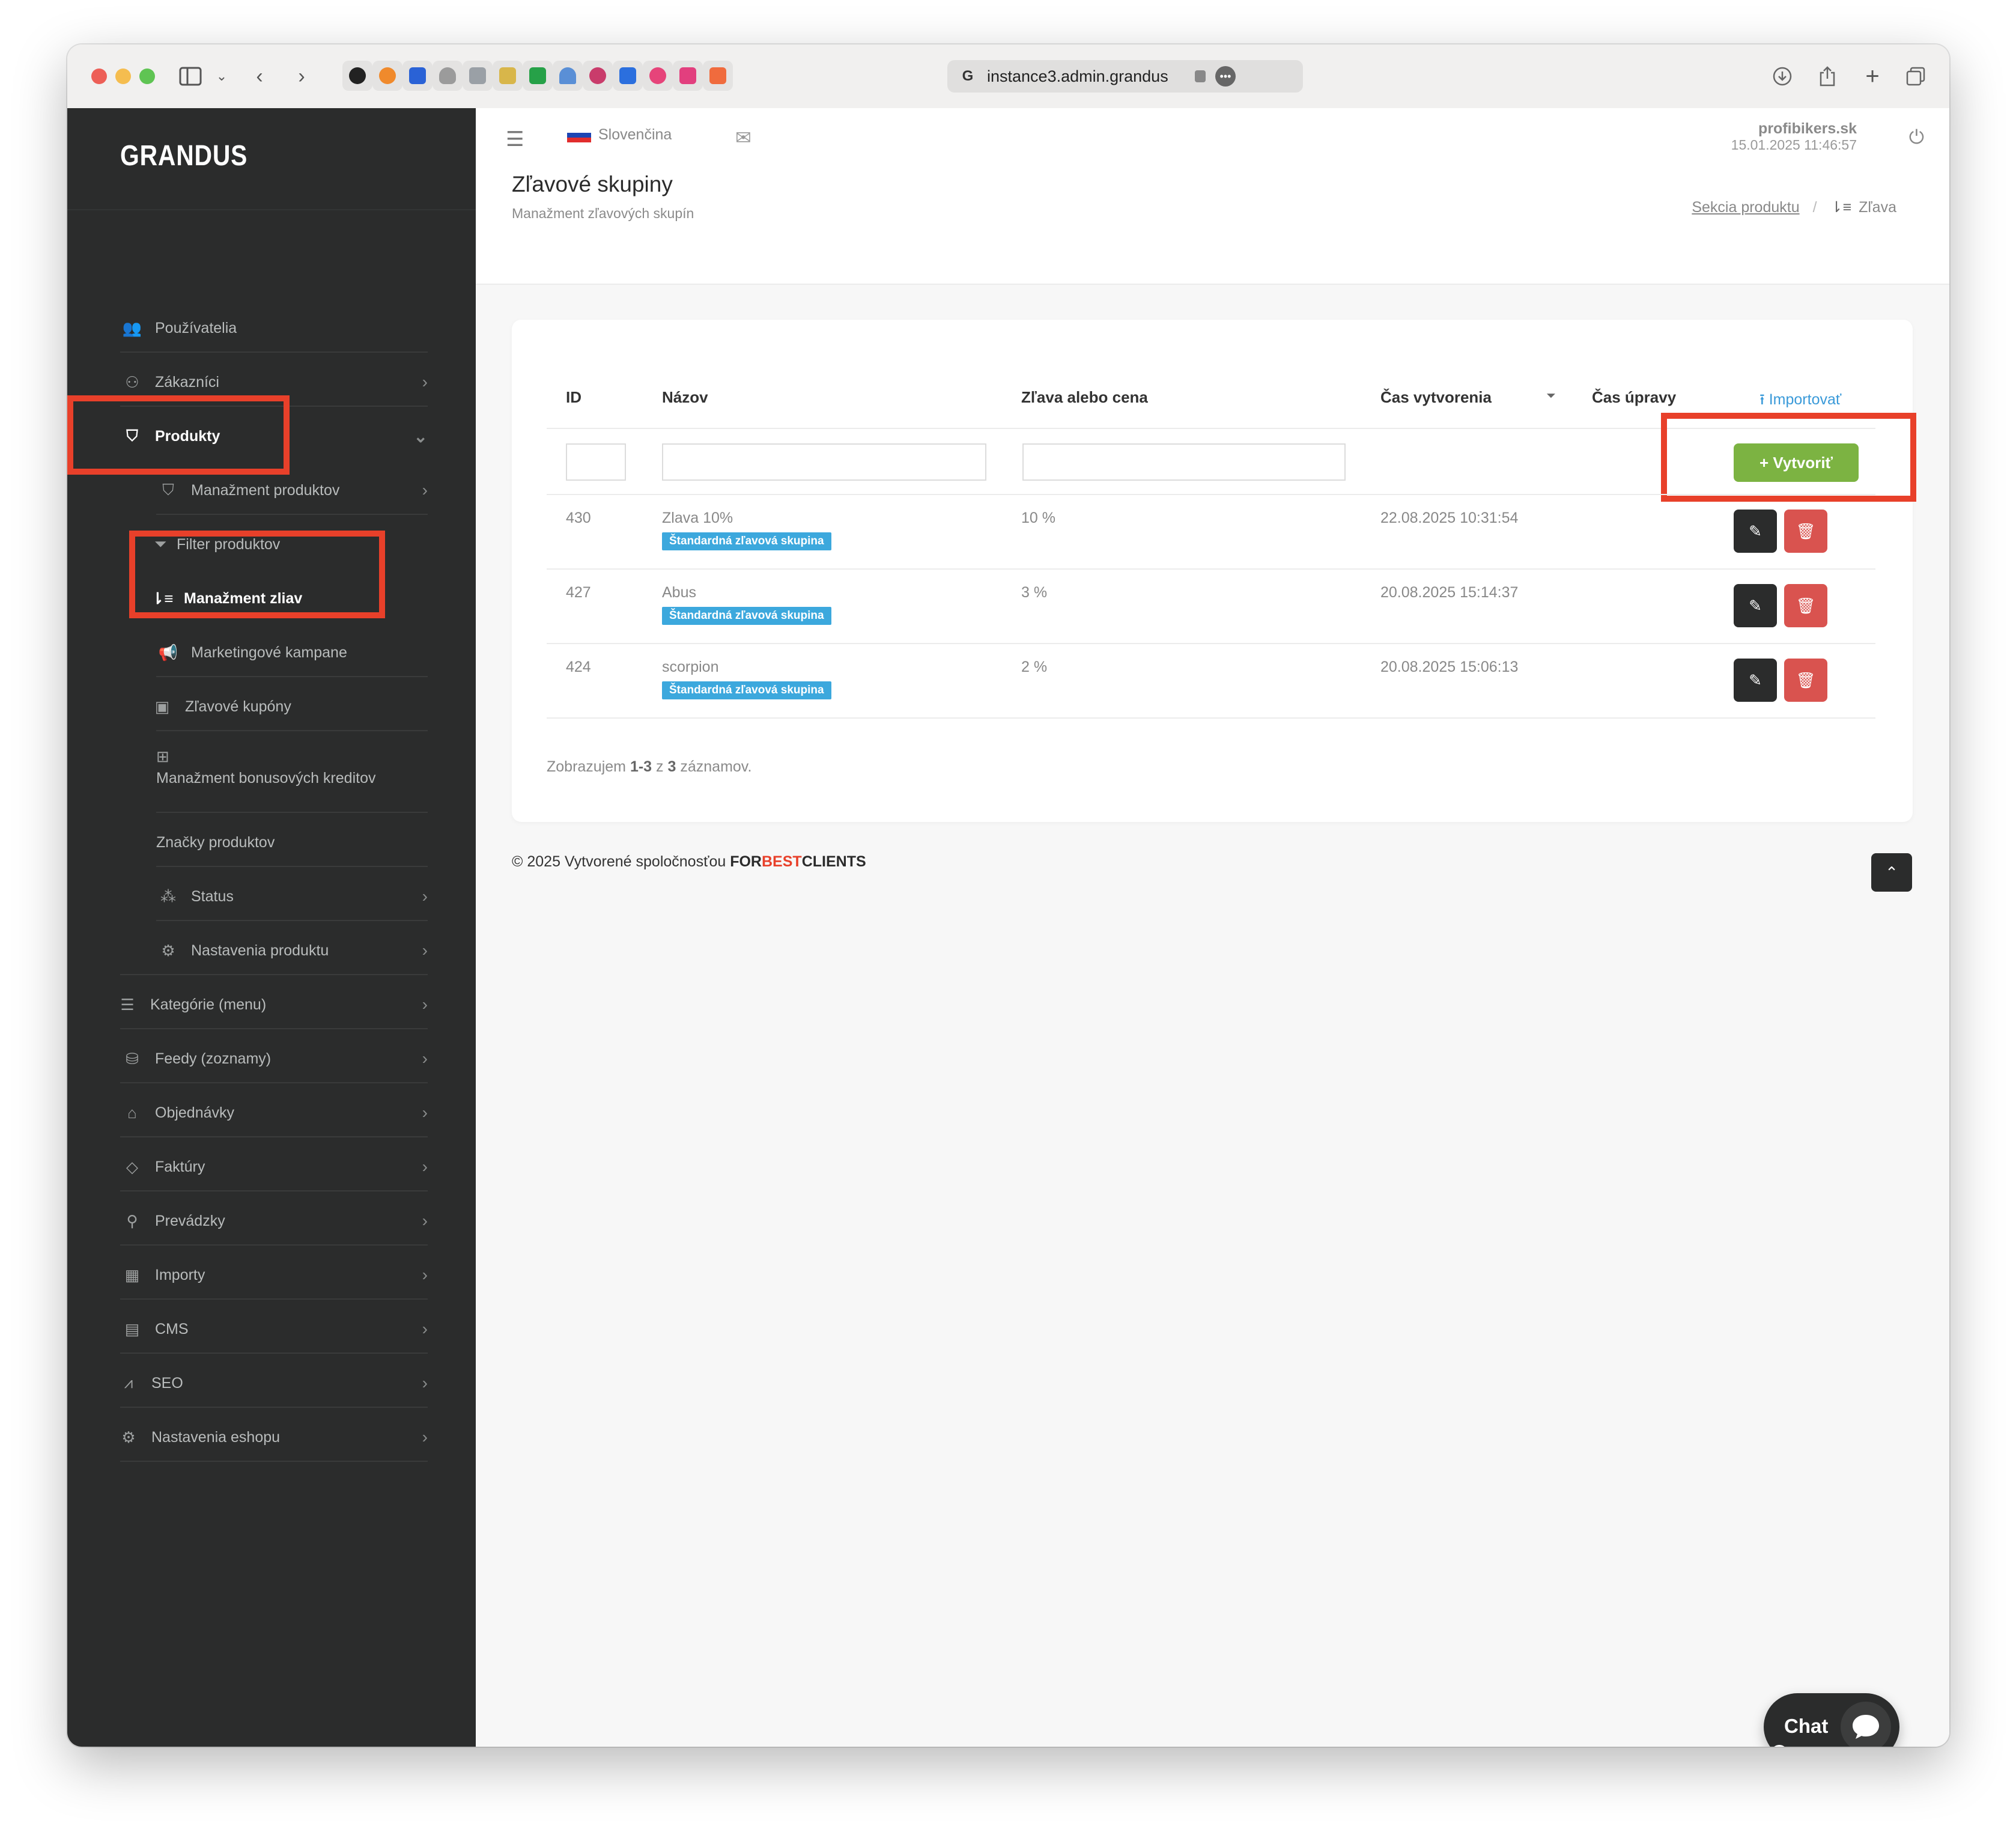 The height and width of the screenshot is (1835, 2016). Describe the element at coordinates (162, 706) in the screenshot. I see `money-bill-icon: ▣` at that location.